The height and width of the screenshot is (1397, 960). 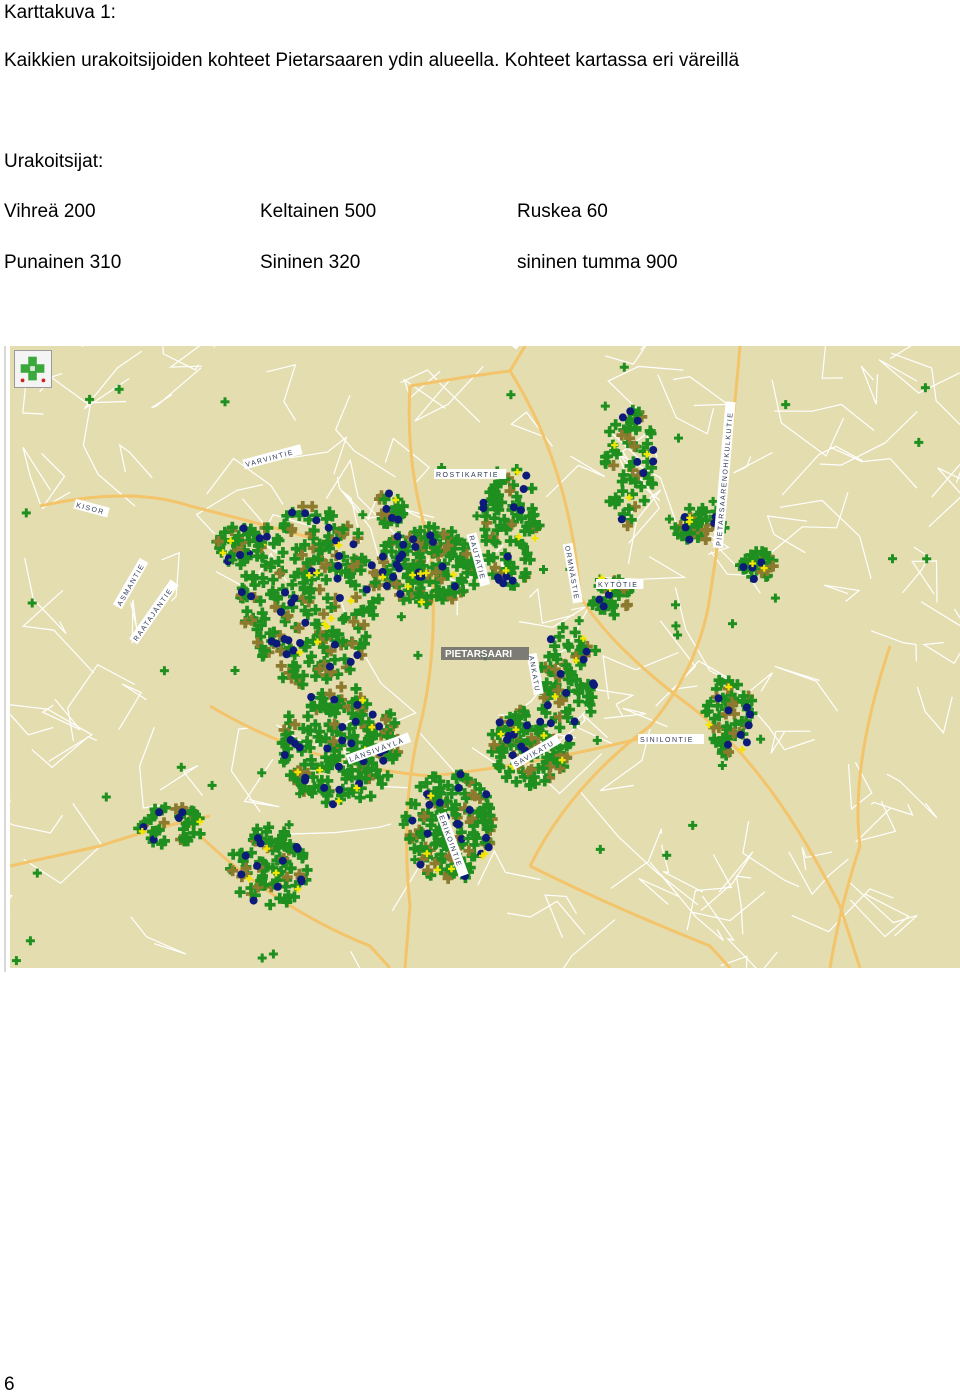 I want to click on contractor-dark-blue: sininen tumma 900, so click(x=597, y=263).